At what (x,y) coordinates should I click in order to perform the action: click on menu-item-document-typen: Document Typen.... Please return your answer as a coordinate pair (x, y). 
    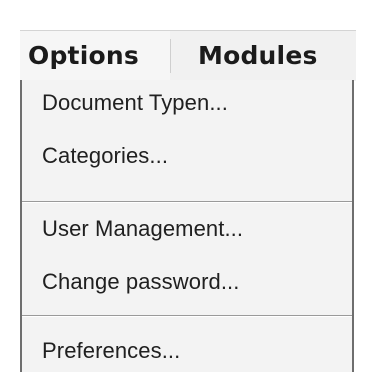
    Looking at the image, I should click on (135, 103).